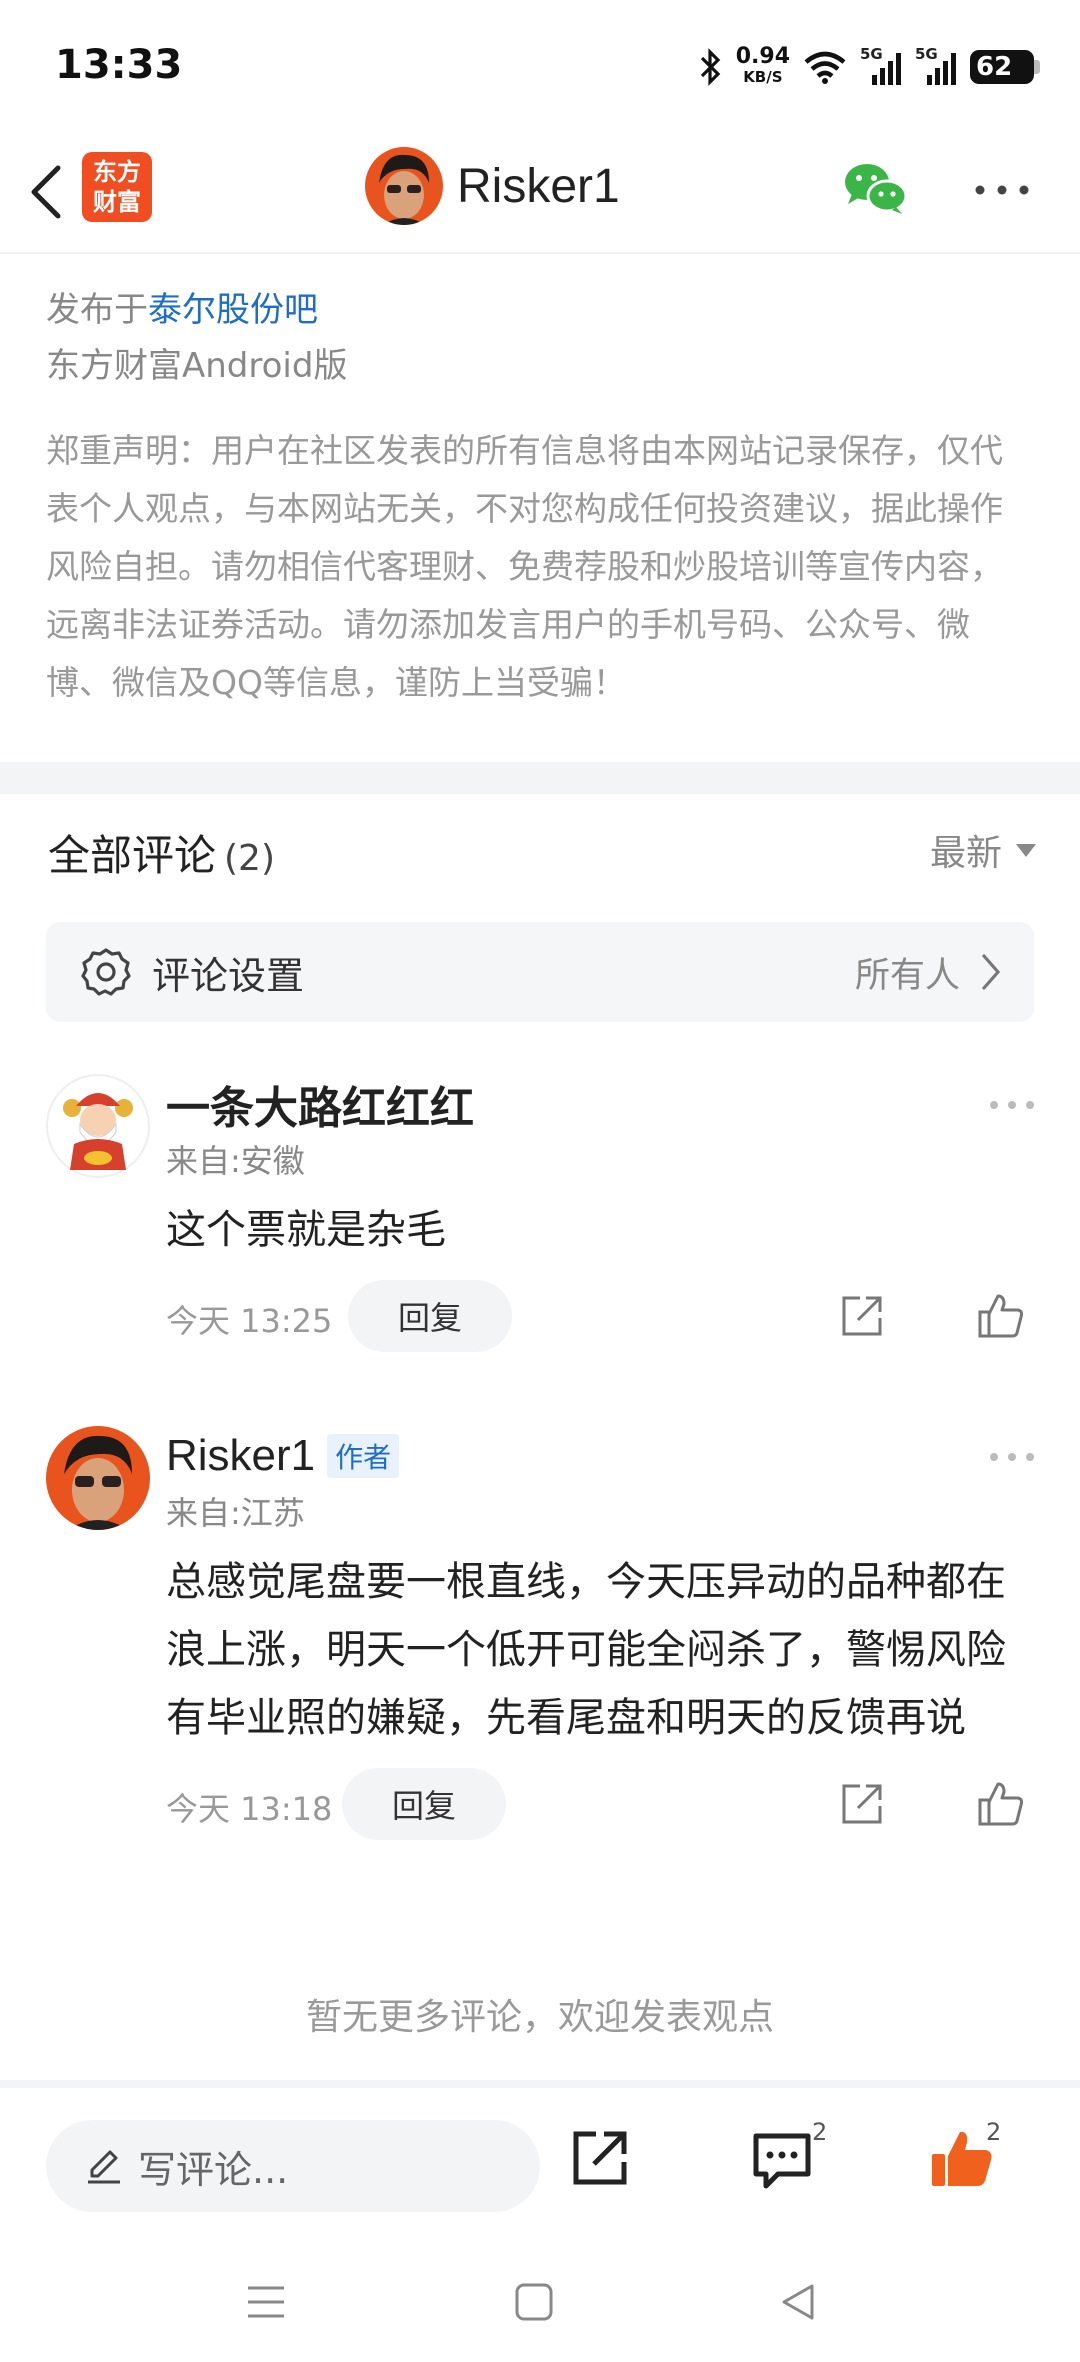 The width and height of the screenshot is (1080, 2362). What do you see at coordinates (233, 310) in the screenshot?
I see `stock-bar-link: 泰尔股份吧` at bounding box center [233, 310].